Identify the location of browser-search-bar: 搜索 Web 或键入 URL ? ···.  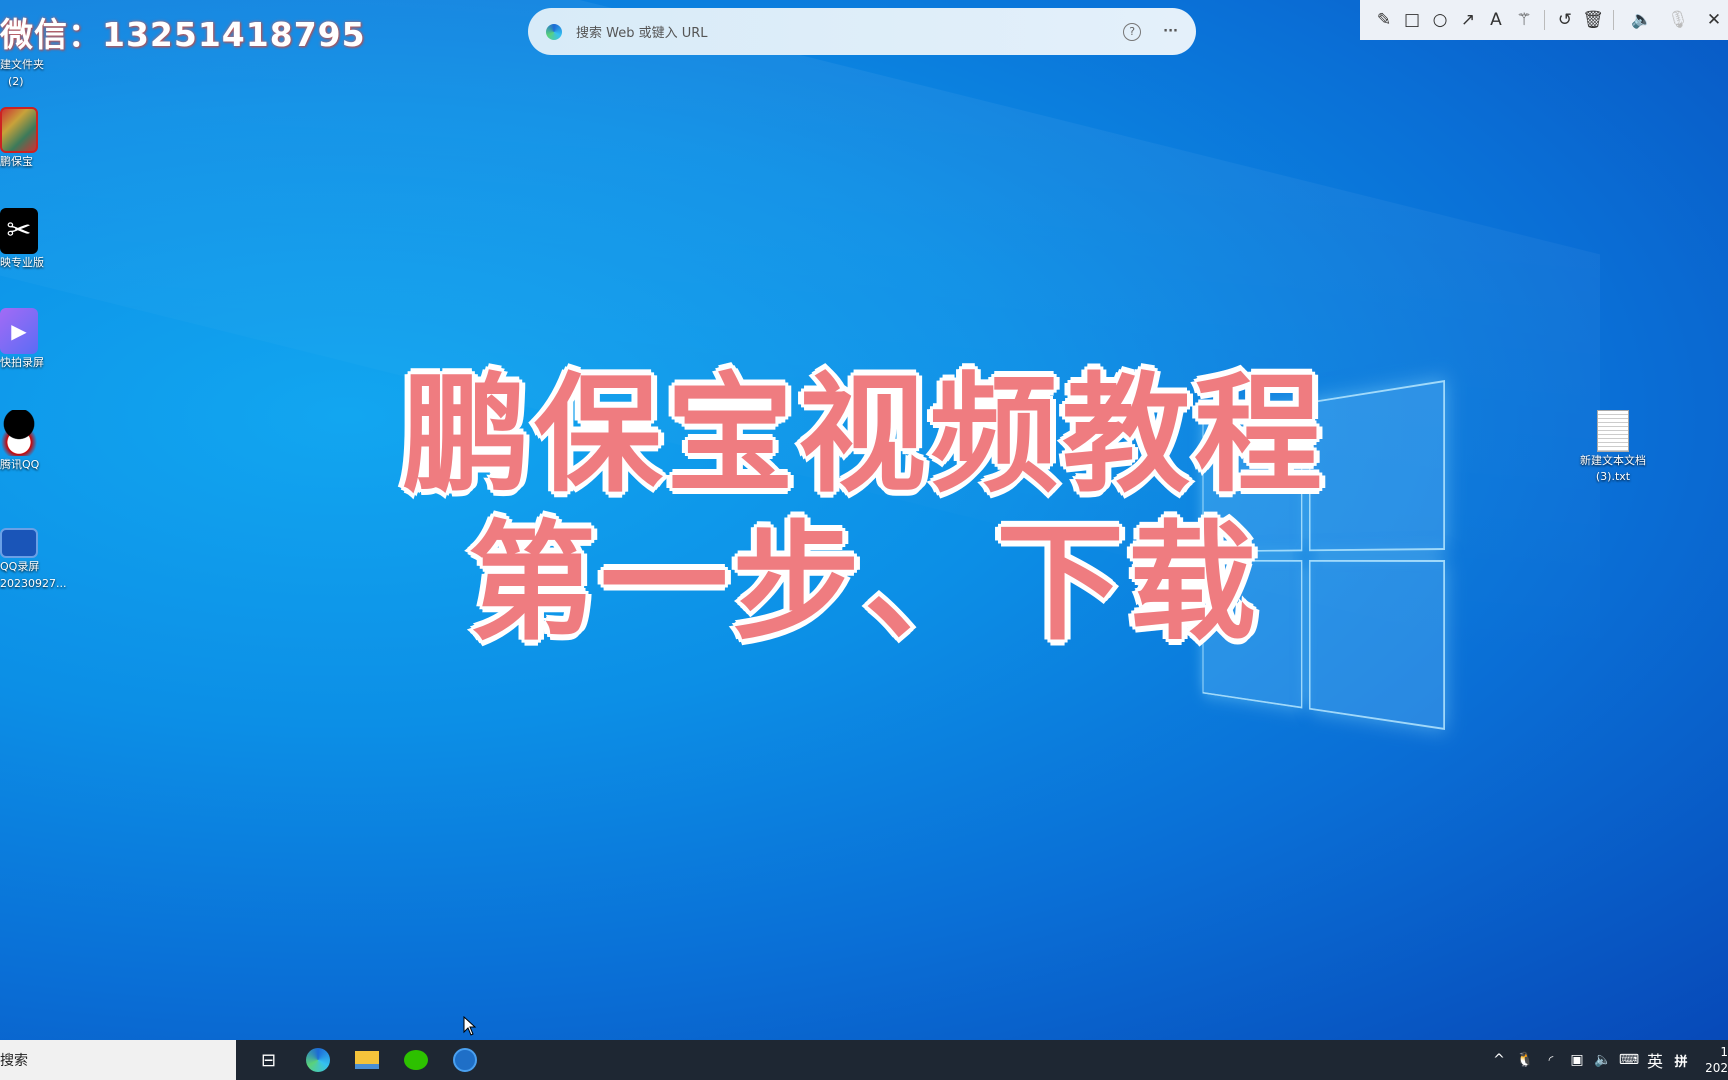
(862, 31).